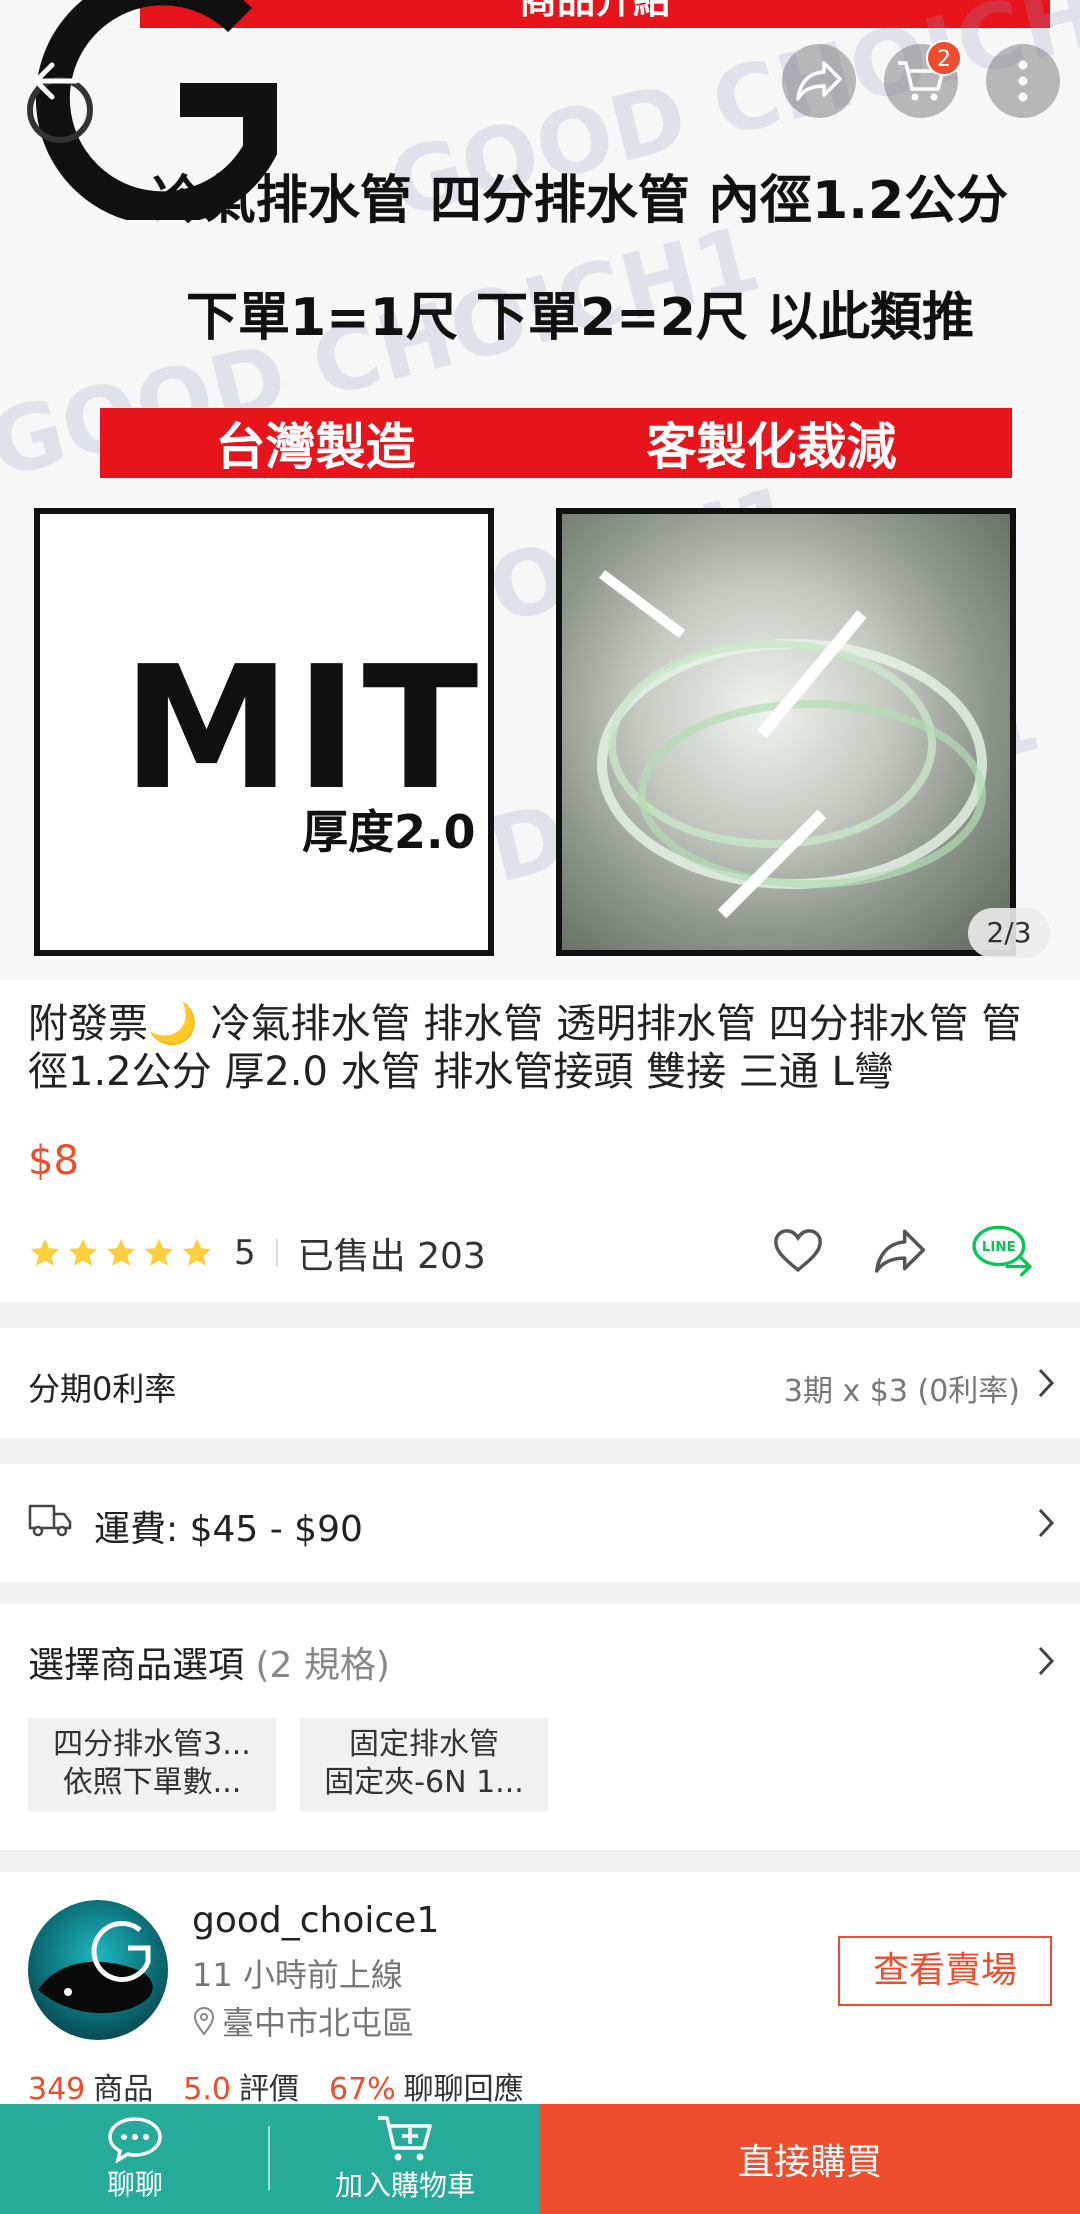 The image size is (1080, 2214). I want to click on shop-stats: 349 商品 5.0 評價 67% 聊聊回應, so click(276, 2086).